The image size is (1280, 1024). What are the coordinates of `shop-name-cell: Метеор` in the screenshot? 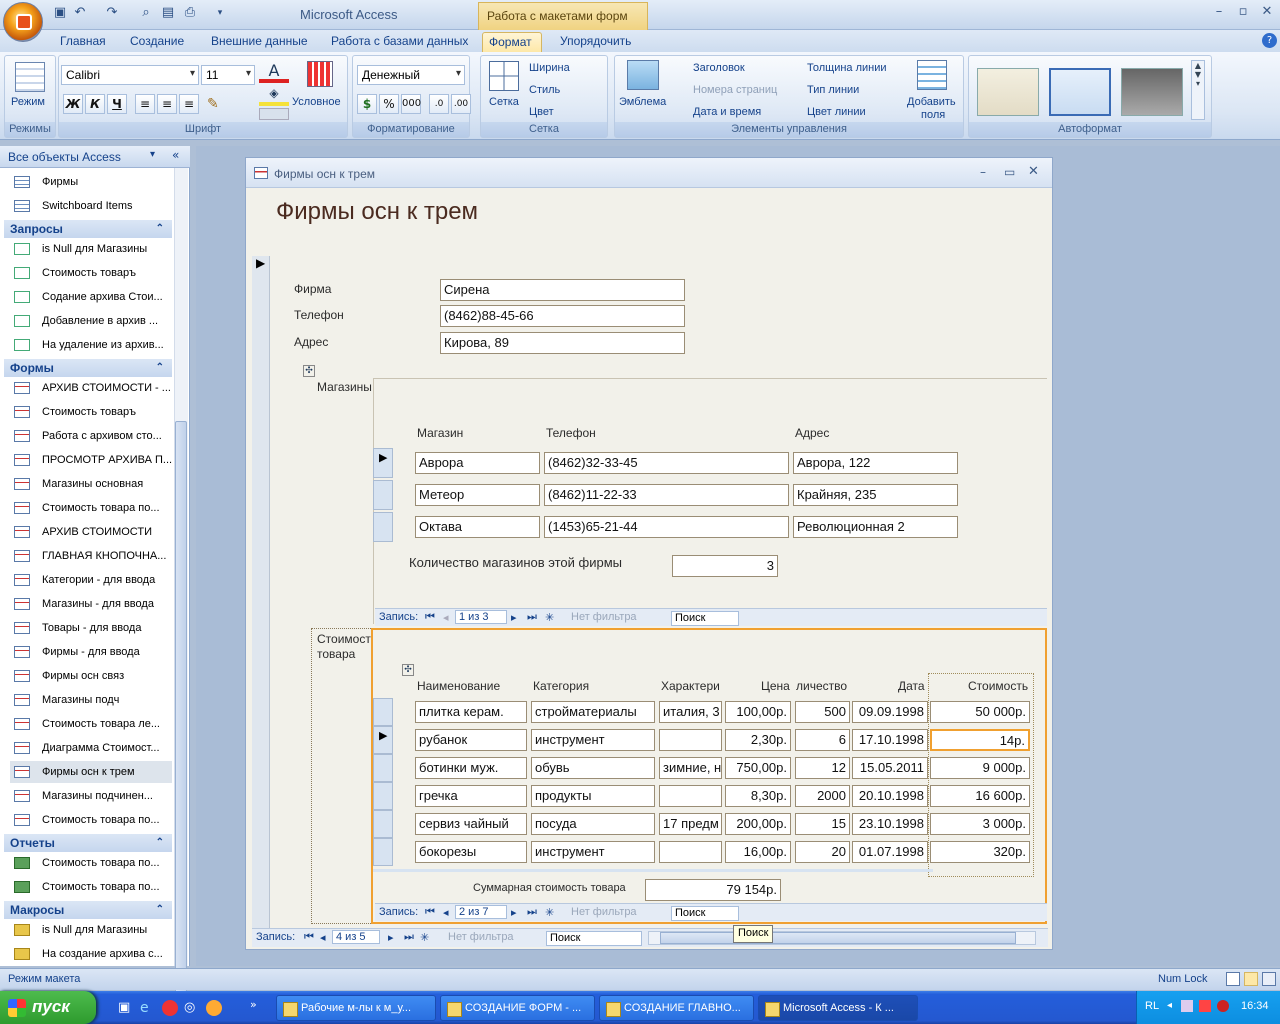 It's located at (477, 495).